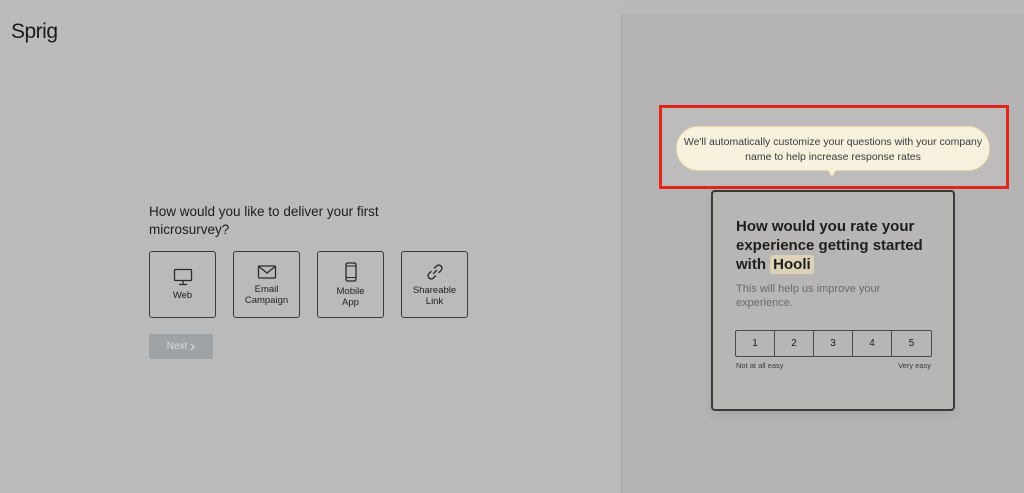 Image resolution: width=1024 pixels, height=493 pixels. I want to click on rating-option-1: 1, so click(755, 343).